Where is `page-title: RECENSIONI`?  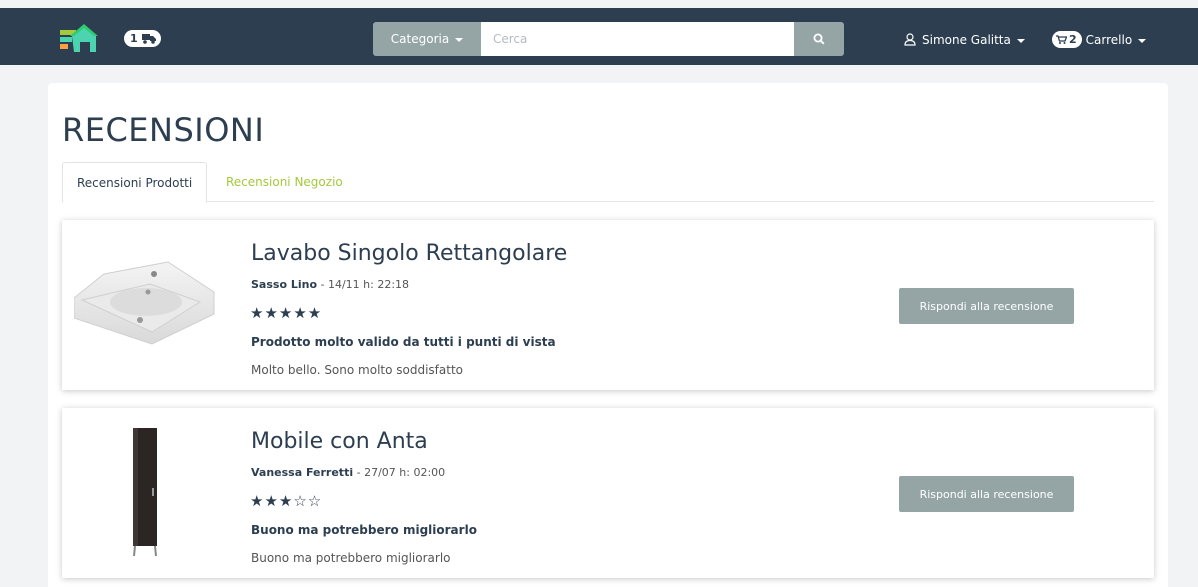 page-title: RECENSIONI is located at coordinates (163, 130).